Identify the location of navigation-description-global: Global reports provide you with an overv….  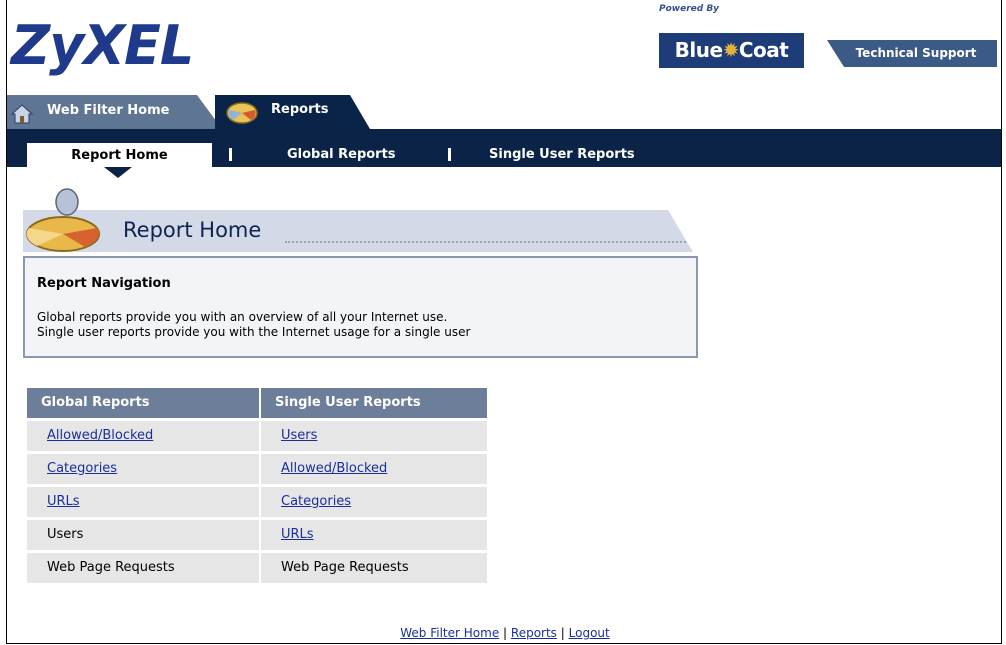
(242, 317).